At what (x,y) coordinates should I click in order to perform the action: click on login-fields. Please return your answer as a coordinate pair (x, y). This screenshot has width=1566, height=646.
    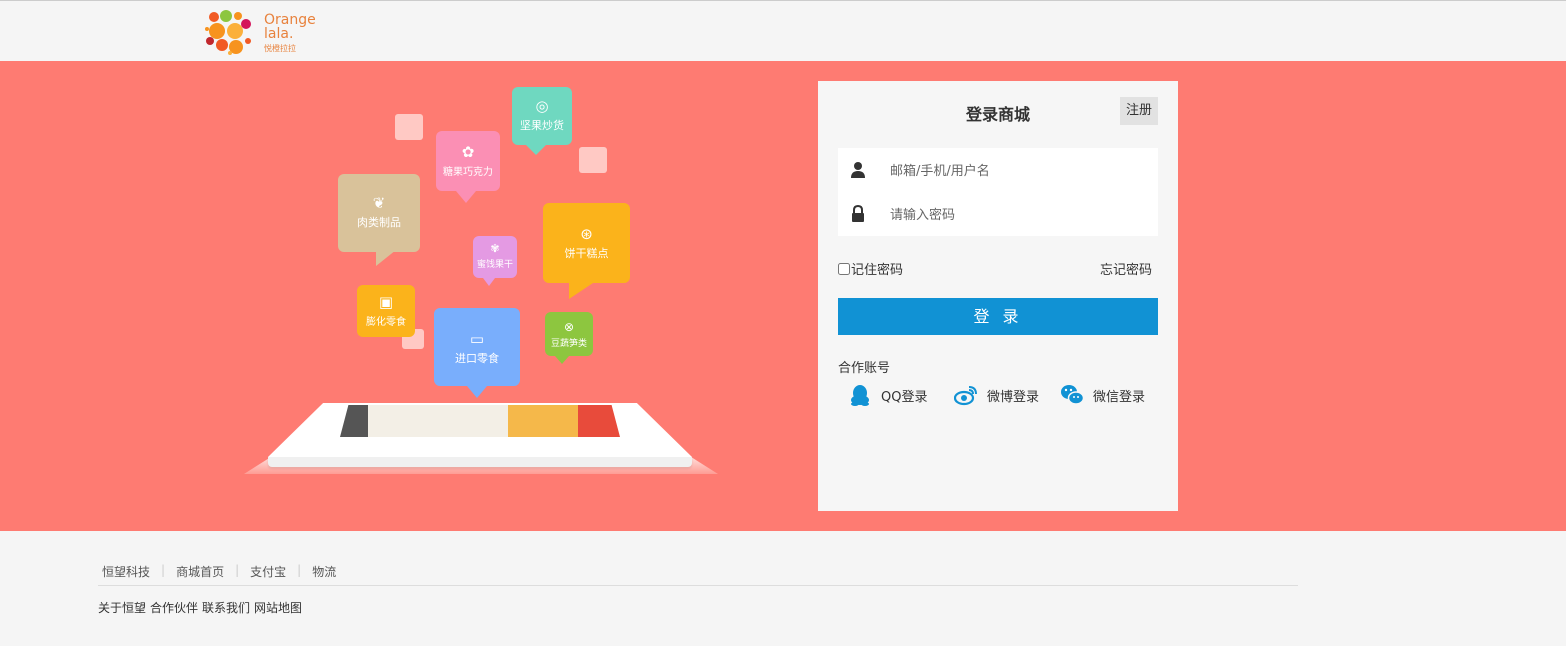
    Looking at the image, I should click on (998, 192).